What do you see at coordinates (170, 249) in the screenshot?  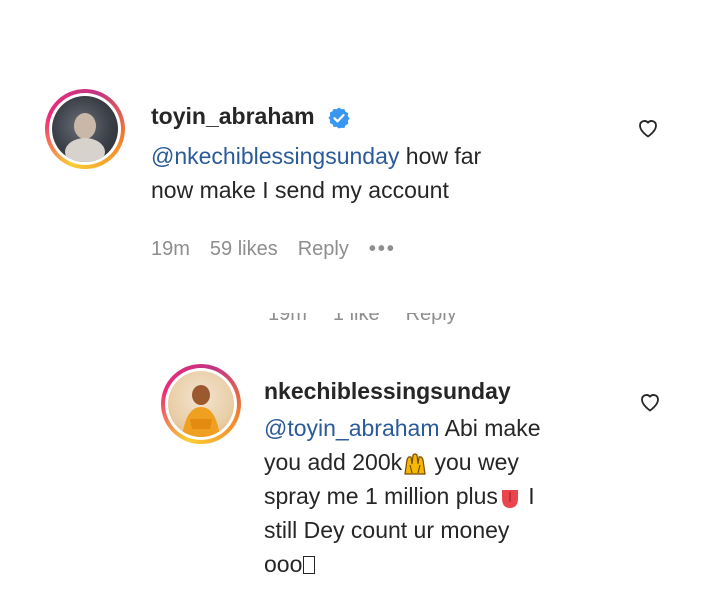 I see `comment-time: 19m` at bounding box center [170, 249].